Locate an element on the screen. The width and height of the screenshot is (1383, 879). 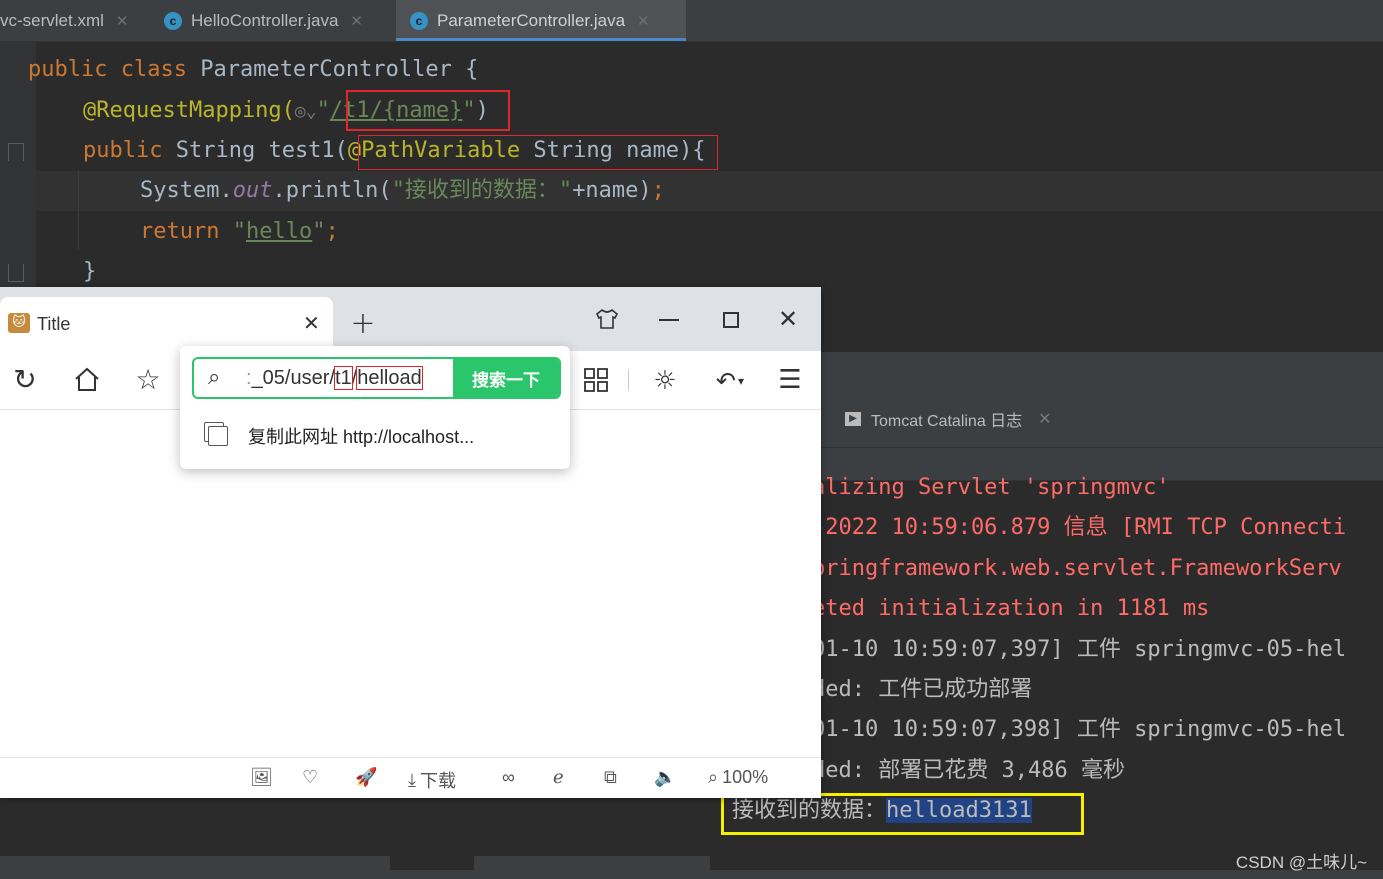
zoom-level: 100% is located at coordinates (745, 777).